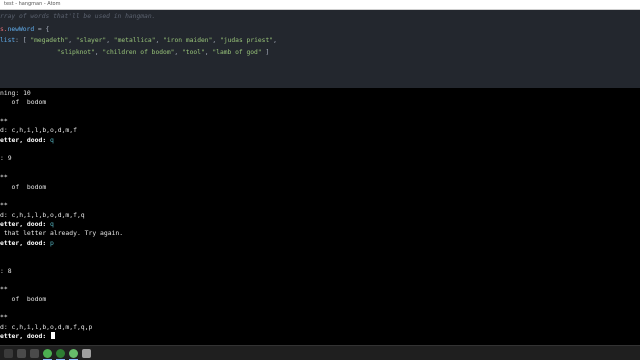  Describe the element at coordinates (134, 40) in the screenshot. I see `code-string: "metallica"` at that location.